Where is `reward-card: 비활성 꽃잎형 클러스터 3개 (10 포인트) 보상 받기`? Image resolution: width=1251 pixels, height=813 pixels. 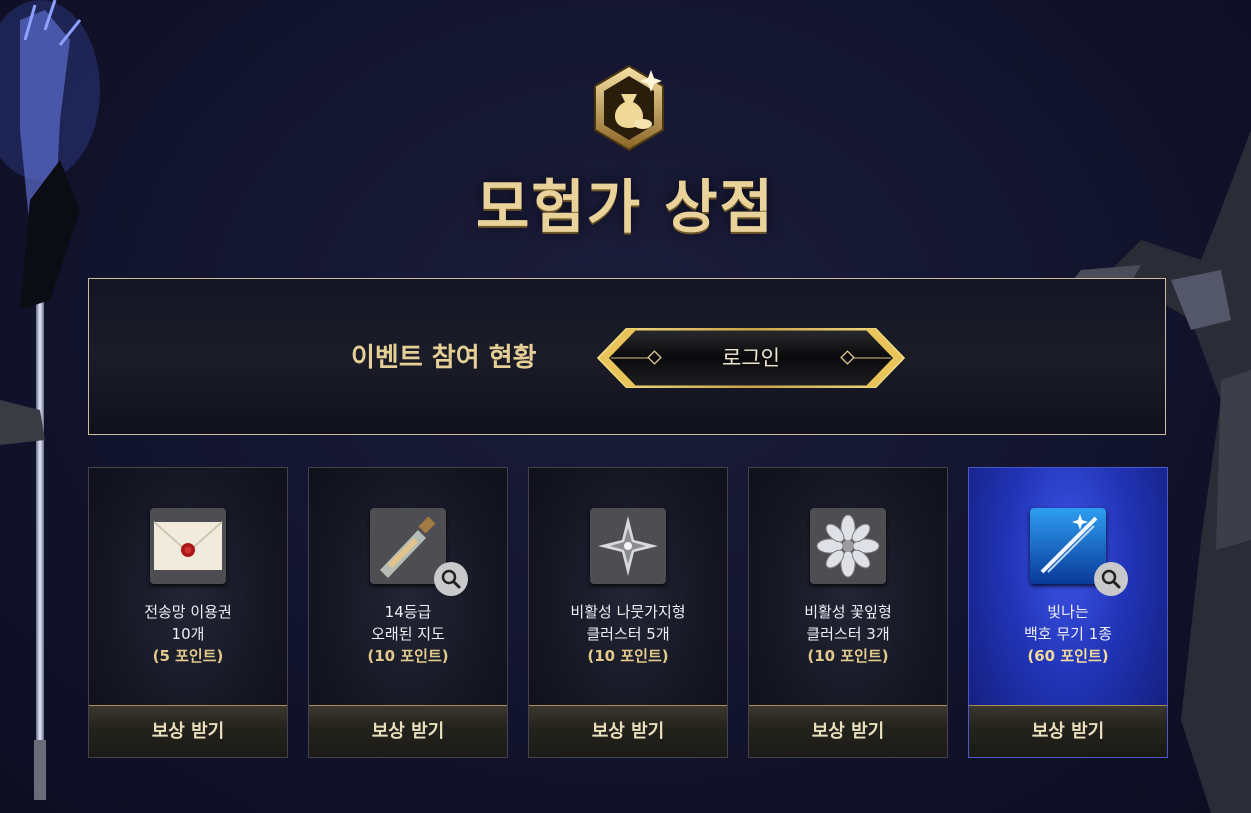
reward-card: 비활성 꽃잎형 클러스터 3개 (10 포인트) 보상 받기 is located at coordinates (848, 612).